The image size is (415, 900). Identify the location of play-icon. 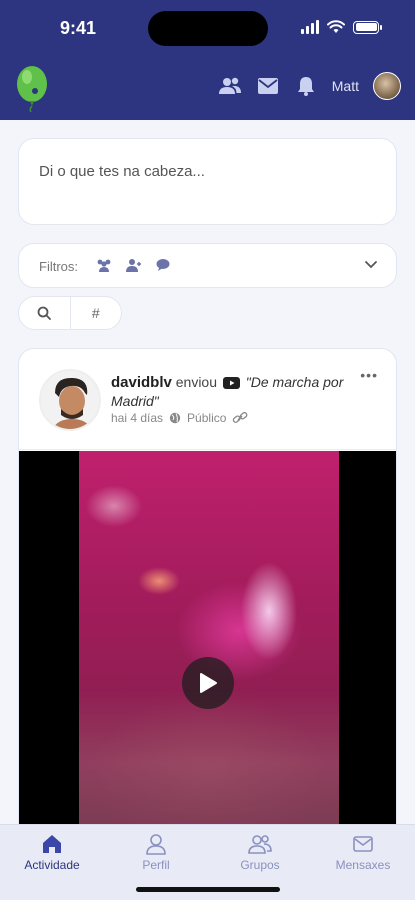
(208, 683).